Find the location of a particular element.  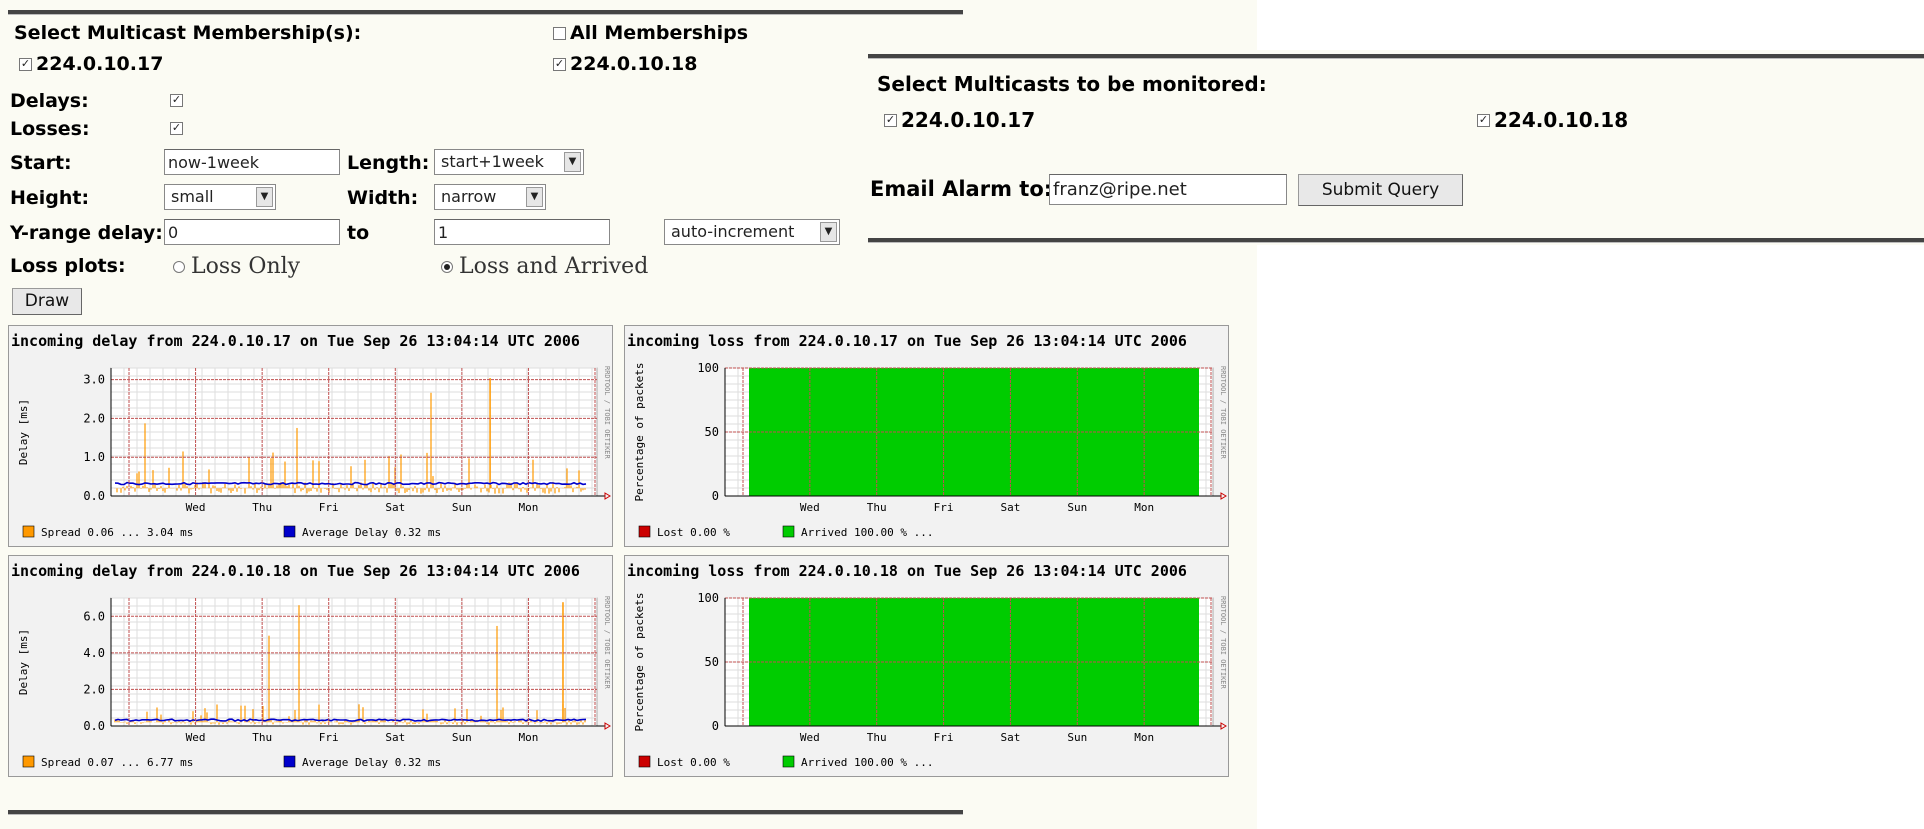

delays-checkbox: ✓ is located at coordinates (176, 100).